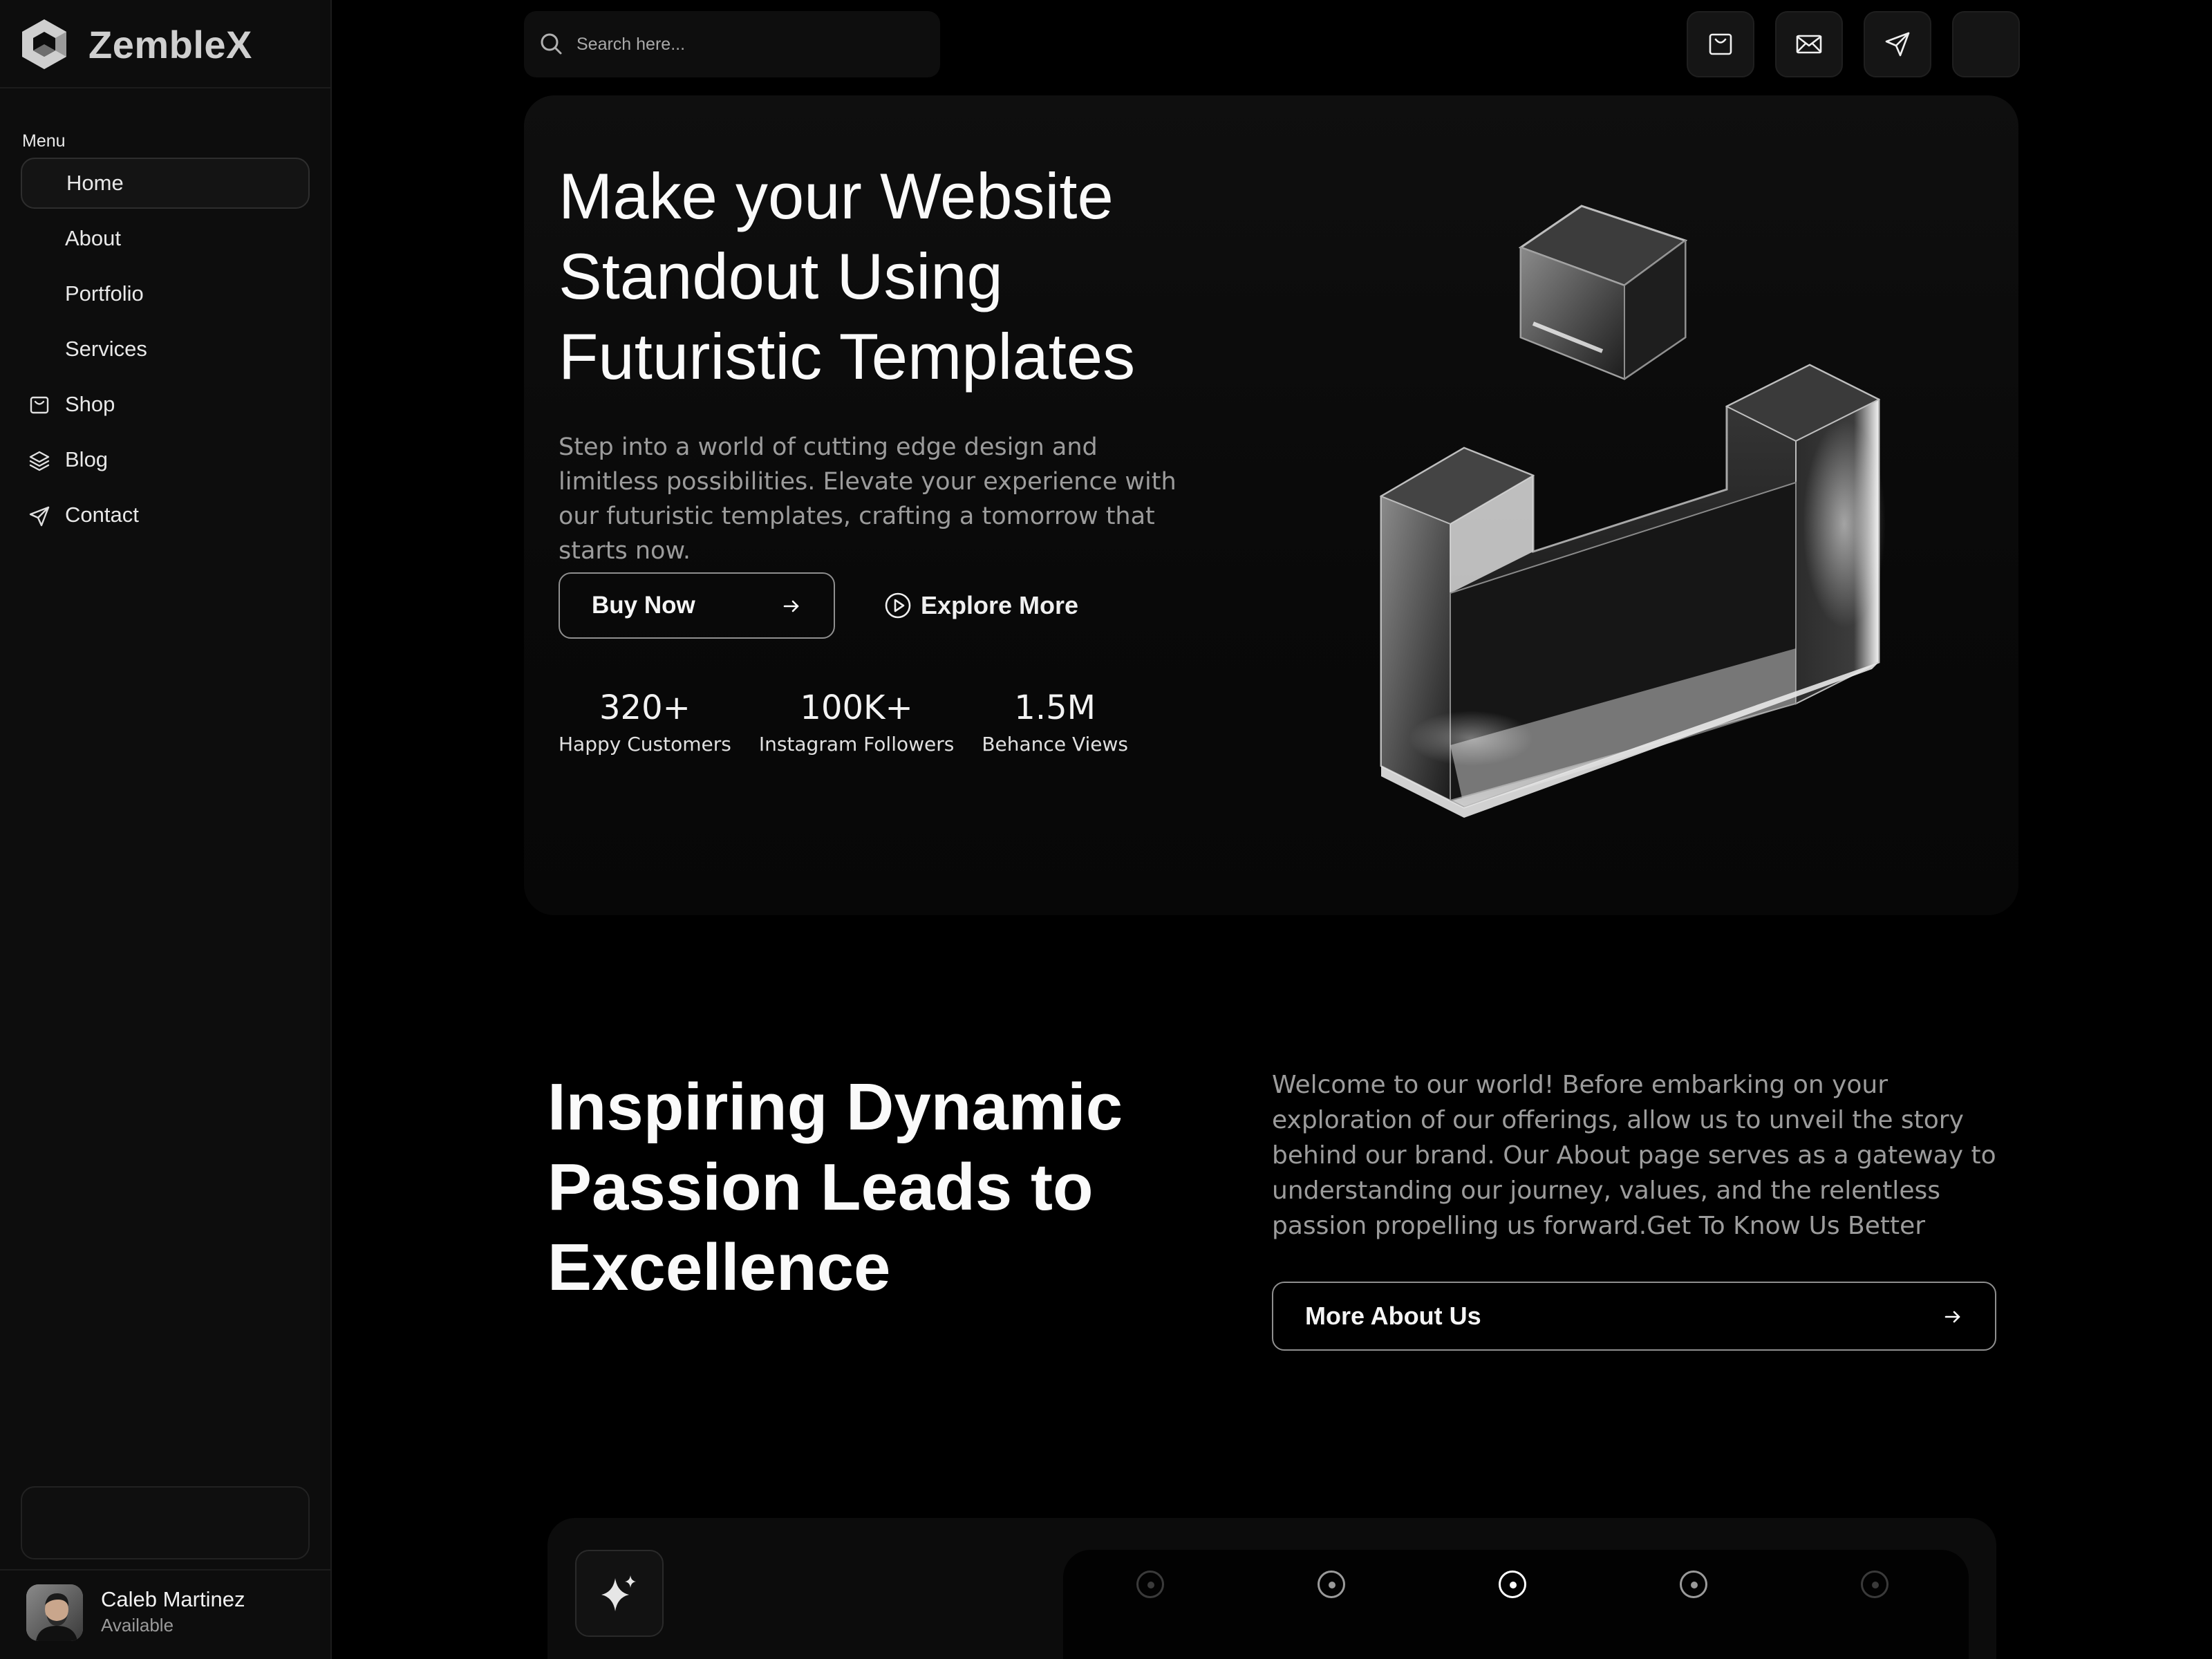  I want to click on send-button, so click(1897, 44).